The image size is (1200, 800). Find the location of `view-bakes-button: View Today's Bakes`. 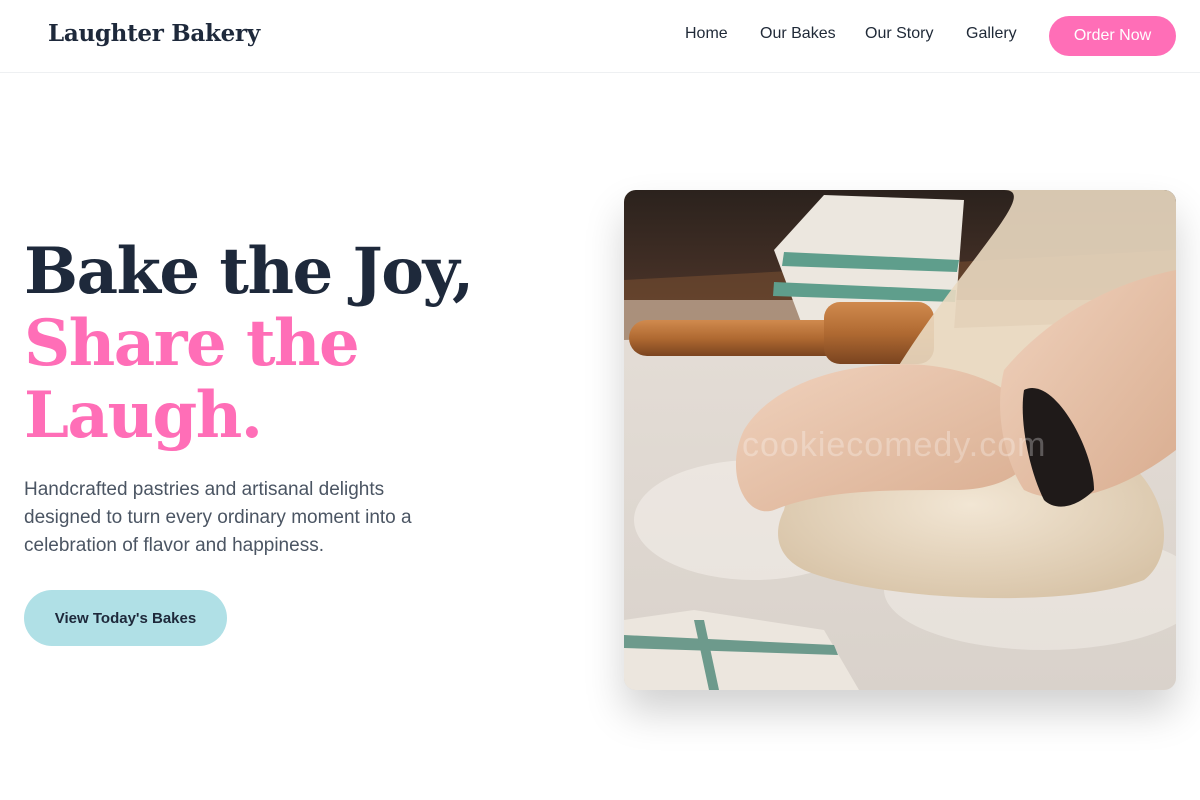

view-bakes-button: View Today's Bakes is located at coordinates (125, 618).